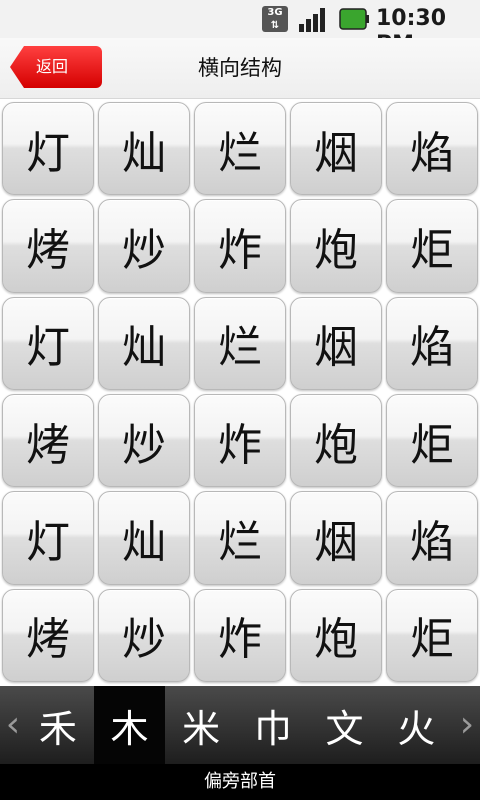  Describe the element at coordinates (354, 19) in the screenshot. I see `battery-icon` at that location.